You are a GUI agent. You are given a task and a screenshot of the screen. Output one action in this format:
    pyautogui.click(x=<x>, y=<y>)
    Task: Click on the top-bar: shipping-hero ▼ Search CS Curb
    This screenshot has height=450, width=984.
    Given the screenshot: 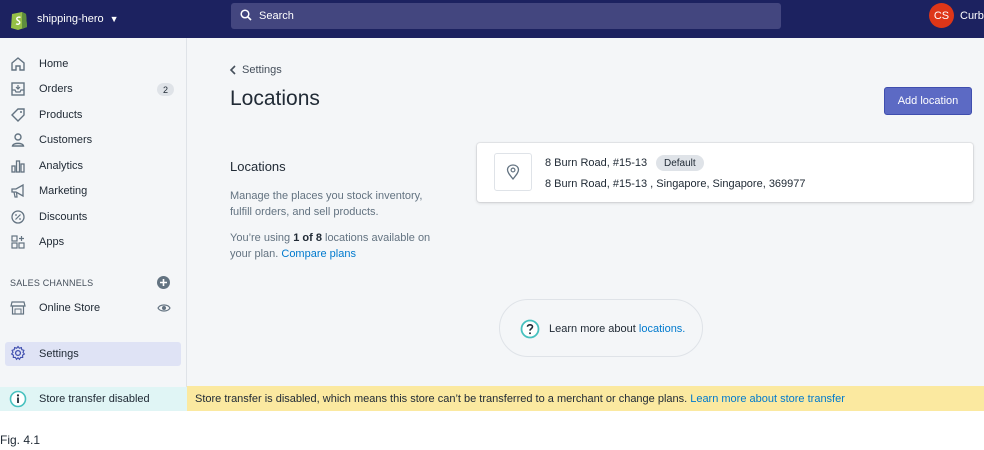 What is the action you would take?
    pyautogui.click(x=492, y=19)
    